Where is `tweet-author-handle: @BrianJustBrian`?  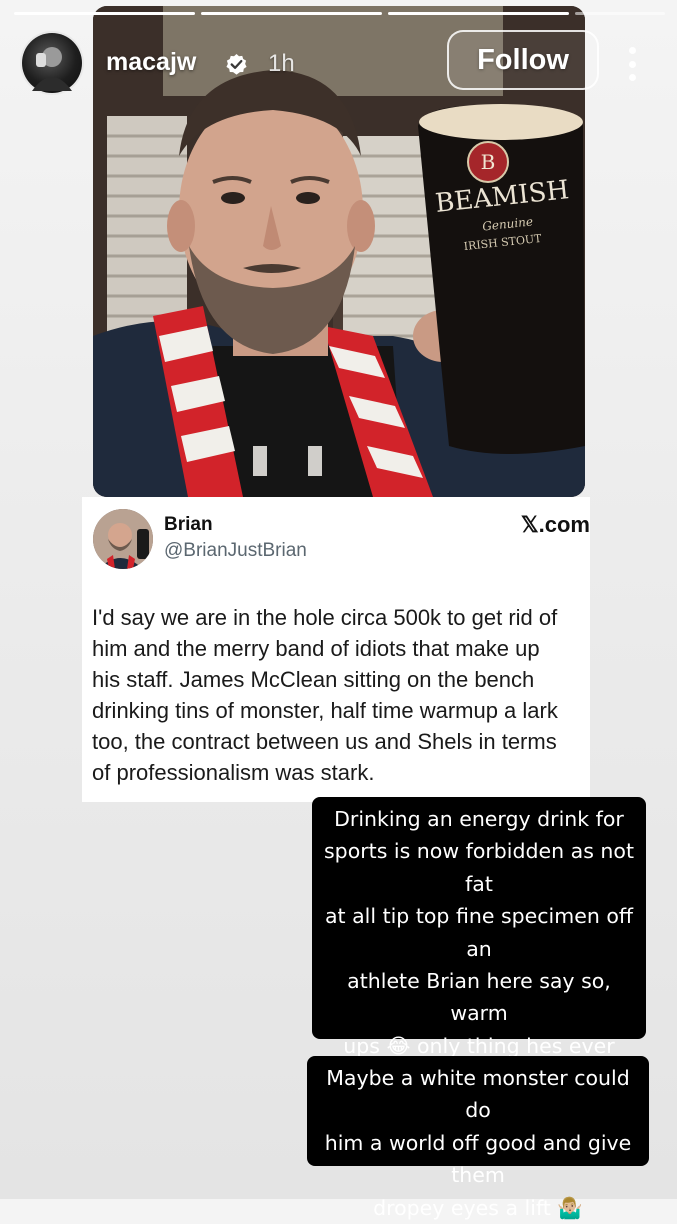 tweet-author-handle: @BrianJustBrian is located at coordinates (235, 550).